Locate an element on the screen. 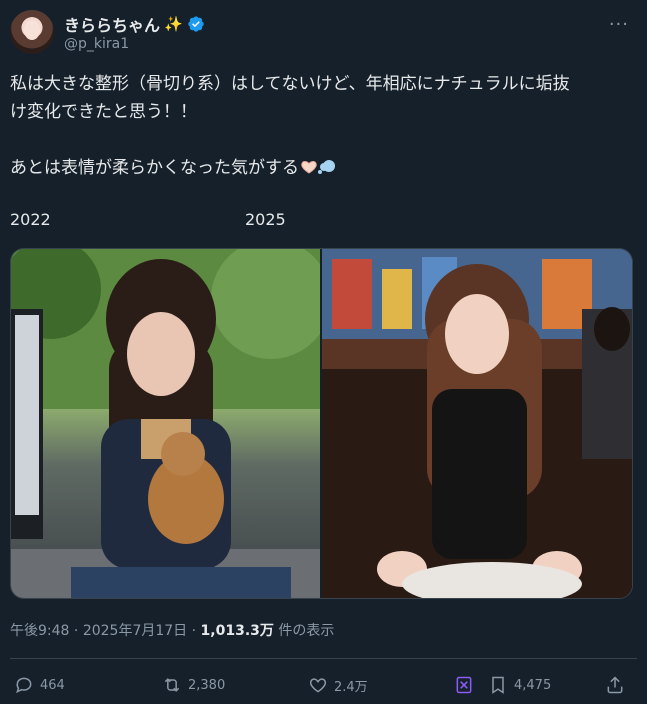 The image size is (647, 704). heart-hands-emoji-icon is located at coordinates (309, 167).